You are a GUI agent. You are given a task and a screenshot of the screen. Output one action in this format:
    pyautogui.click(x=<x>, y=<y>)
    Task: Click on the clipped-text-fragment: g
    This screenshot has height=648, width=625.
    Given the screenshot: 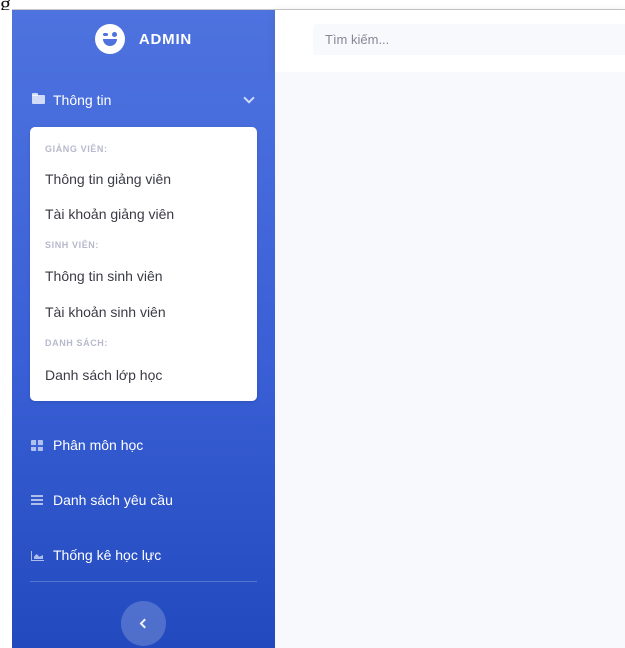 What is the action you would take?
    pyautogui.click(x=6, y=5)
    